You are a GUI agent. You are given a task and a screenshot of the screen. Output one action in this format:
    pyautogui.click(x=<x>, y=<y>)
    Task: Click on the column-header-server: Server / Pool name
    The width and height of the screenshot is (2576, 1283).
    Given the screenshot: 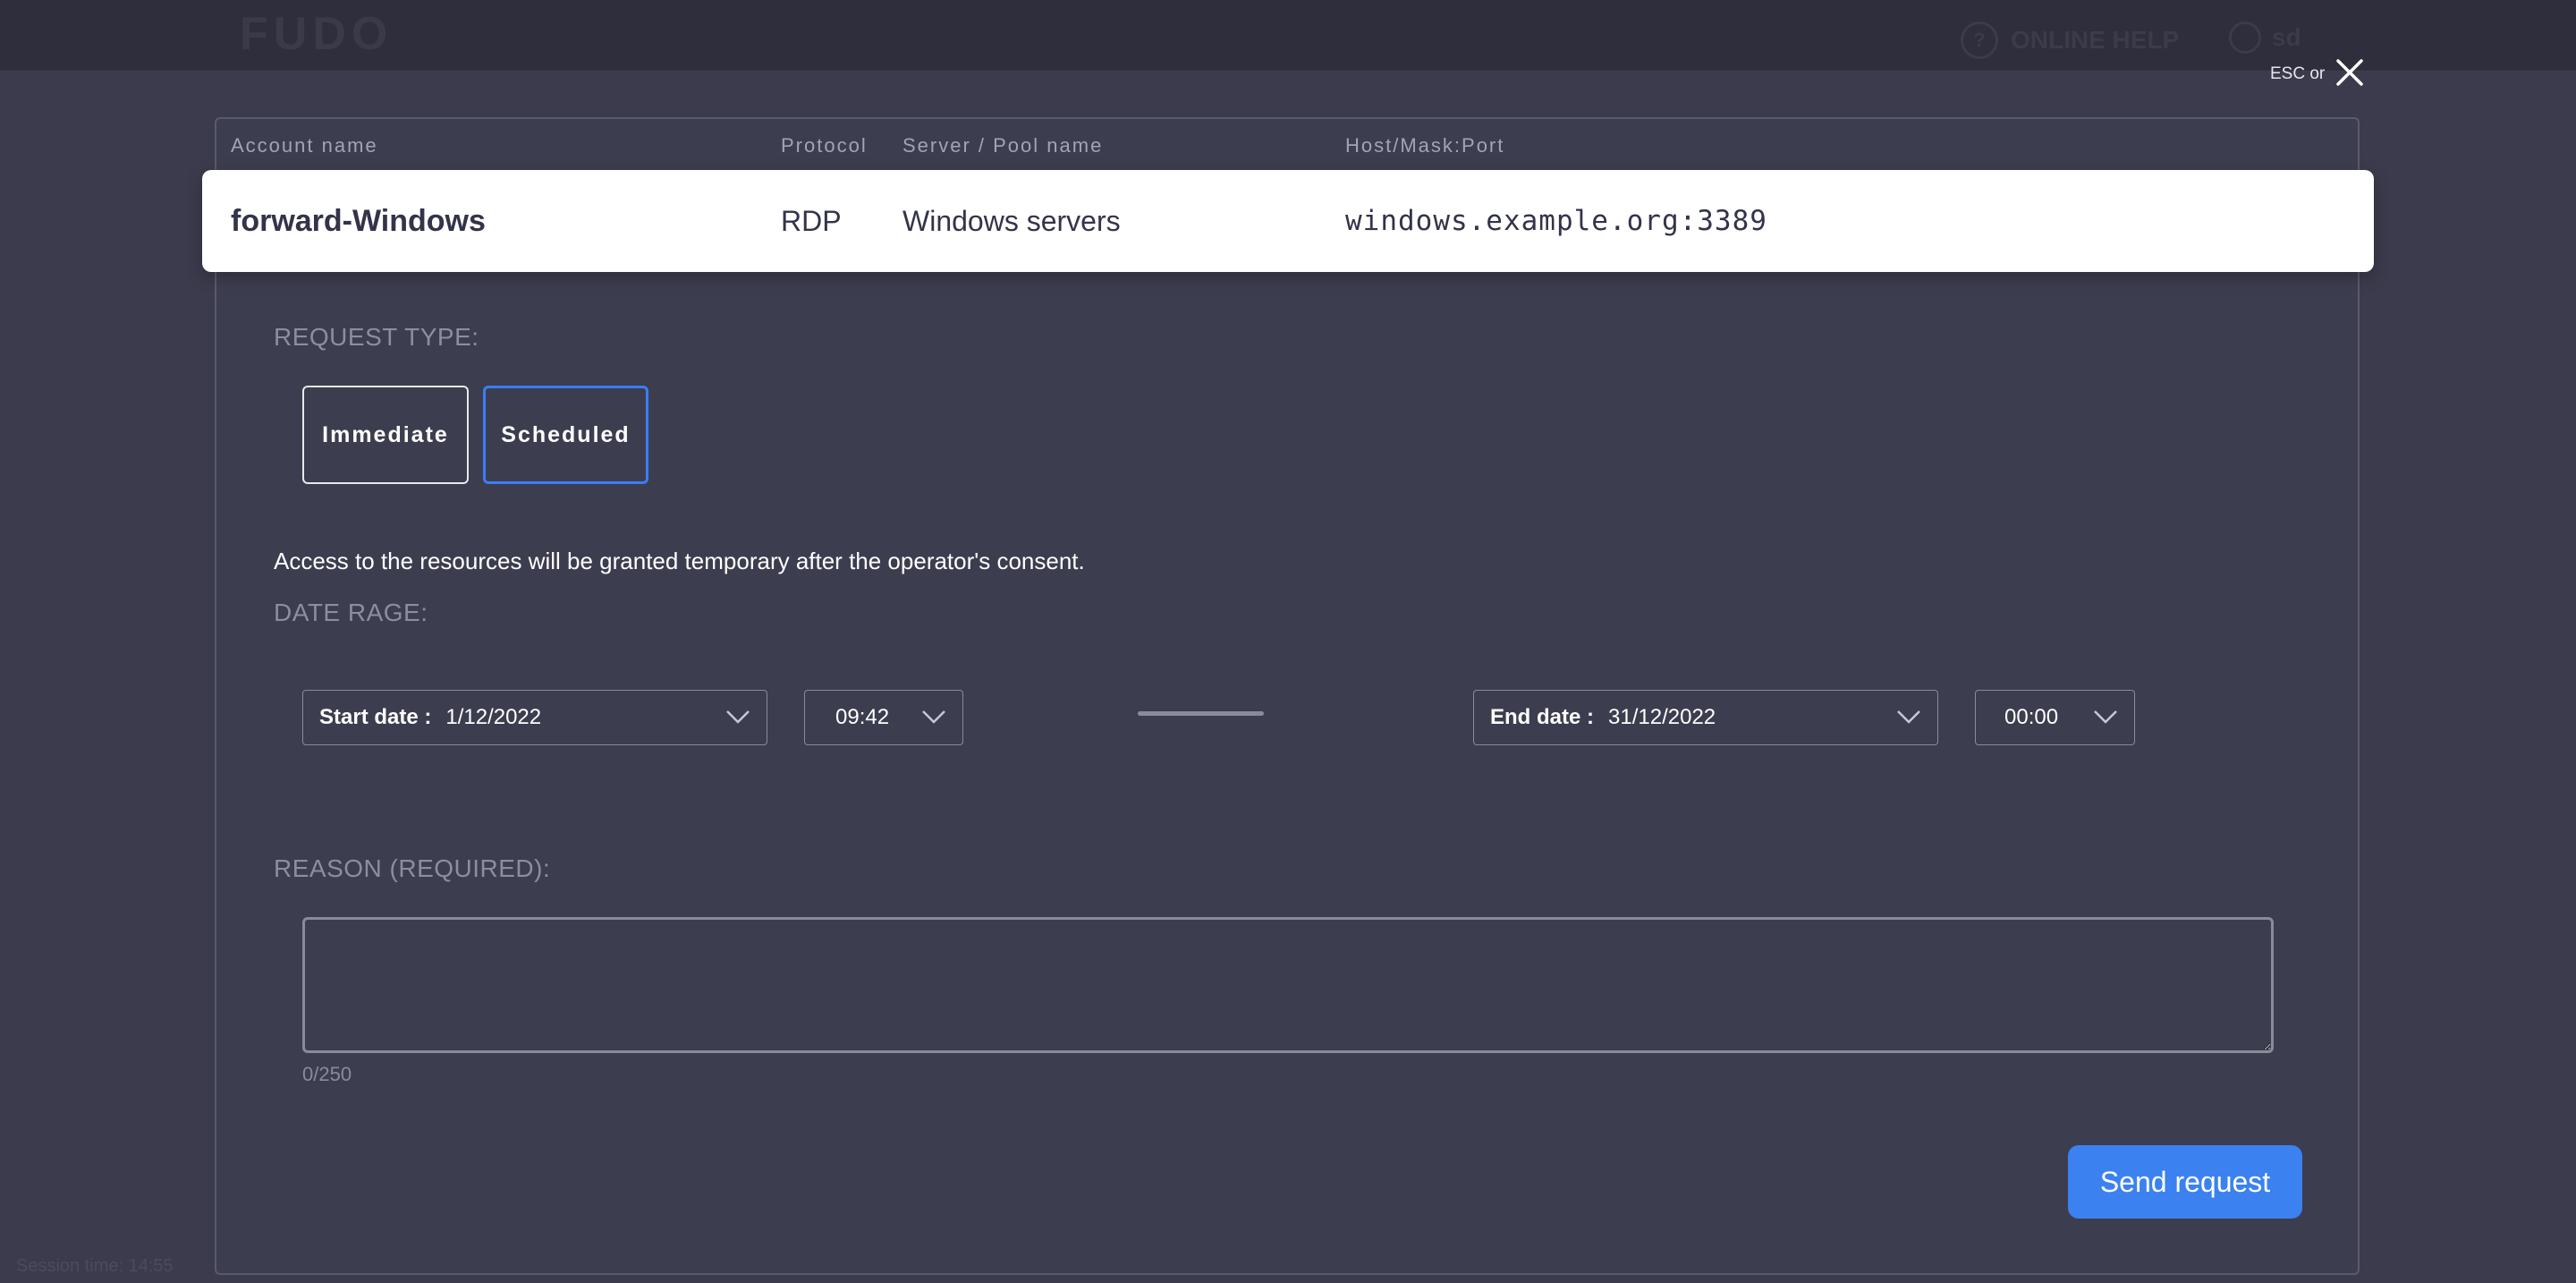 What is the action you would take?
    pyautogui.click(x=1003, y=145)
    